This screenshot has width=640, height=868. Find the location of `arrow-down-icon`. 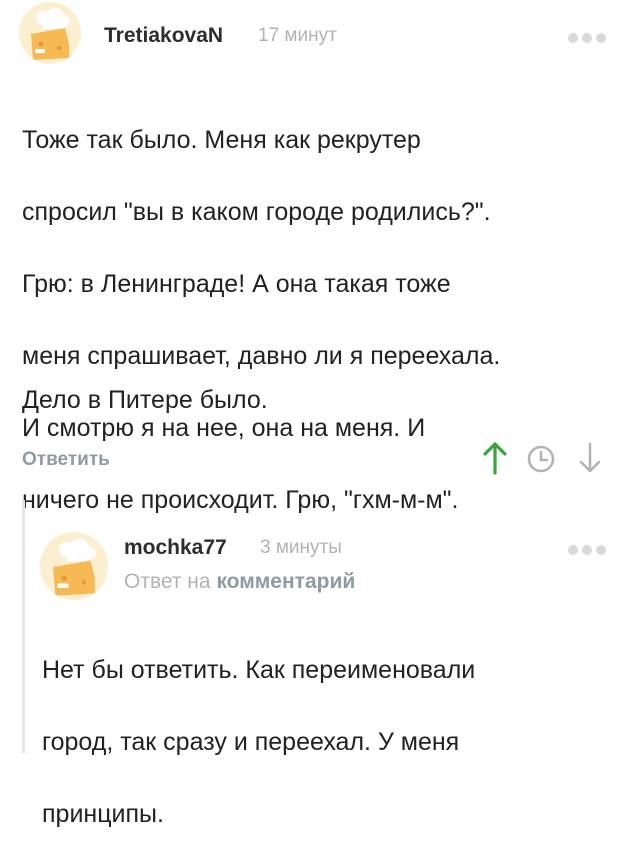

arrow-down-icon is located at coordinates (590, 458).